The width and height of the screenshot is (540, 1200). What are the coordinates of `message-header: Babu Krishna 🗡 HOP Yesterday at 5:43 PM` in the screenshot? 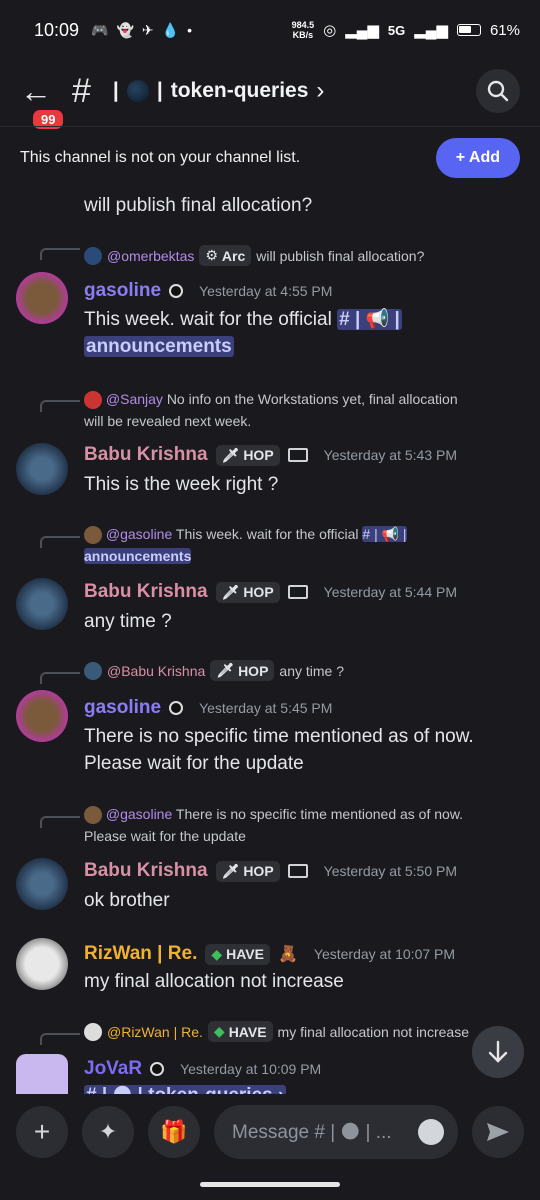 It's located at (270, 455).